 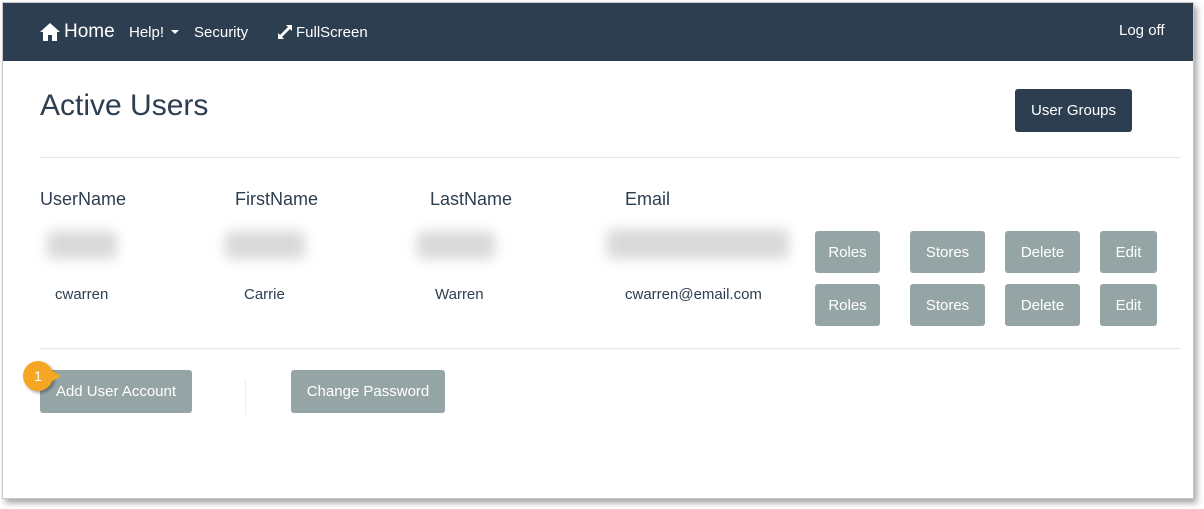 I want to click on button-separator, so click(x=245, y=397).